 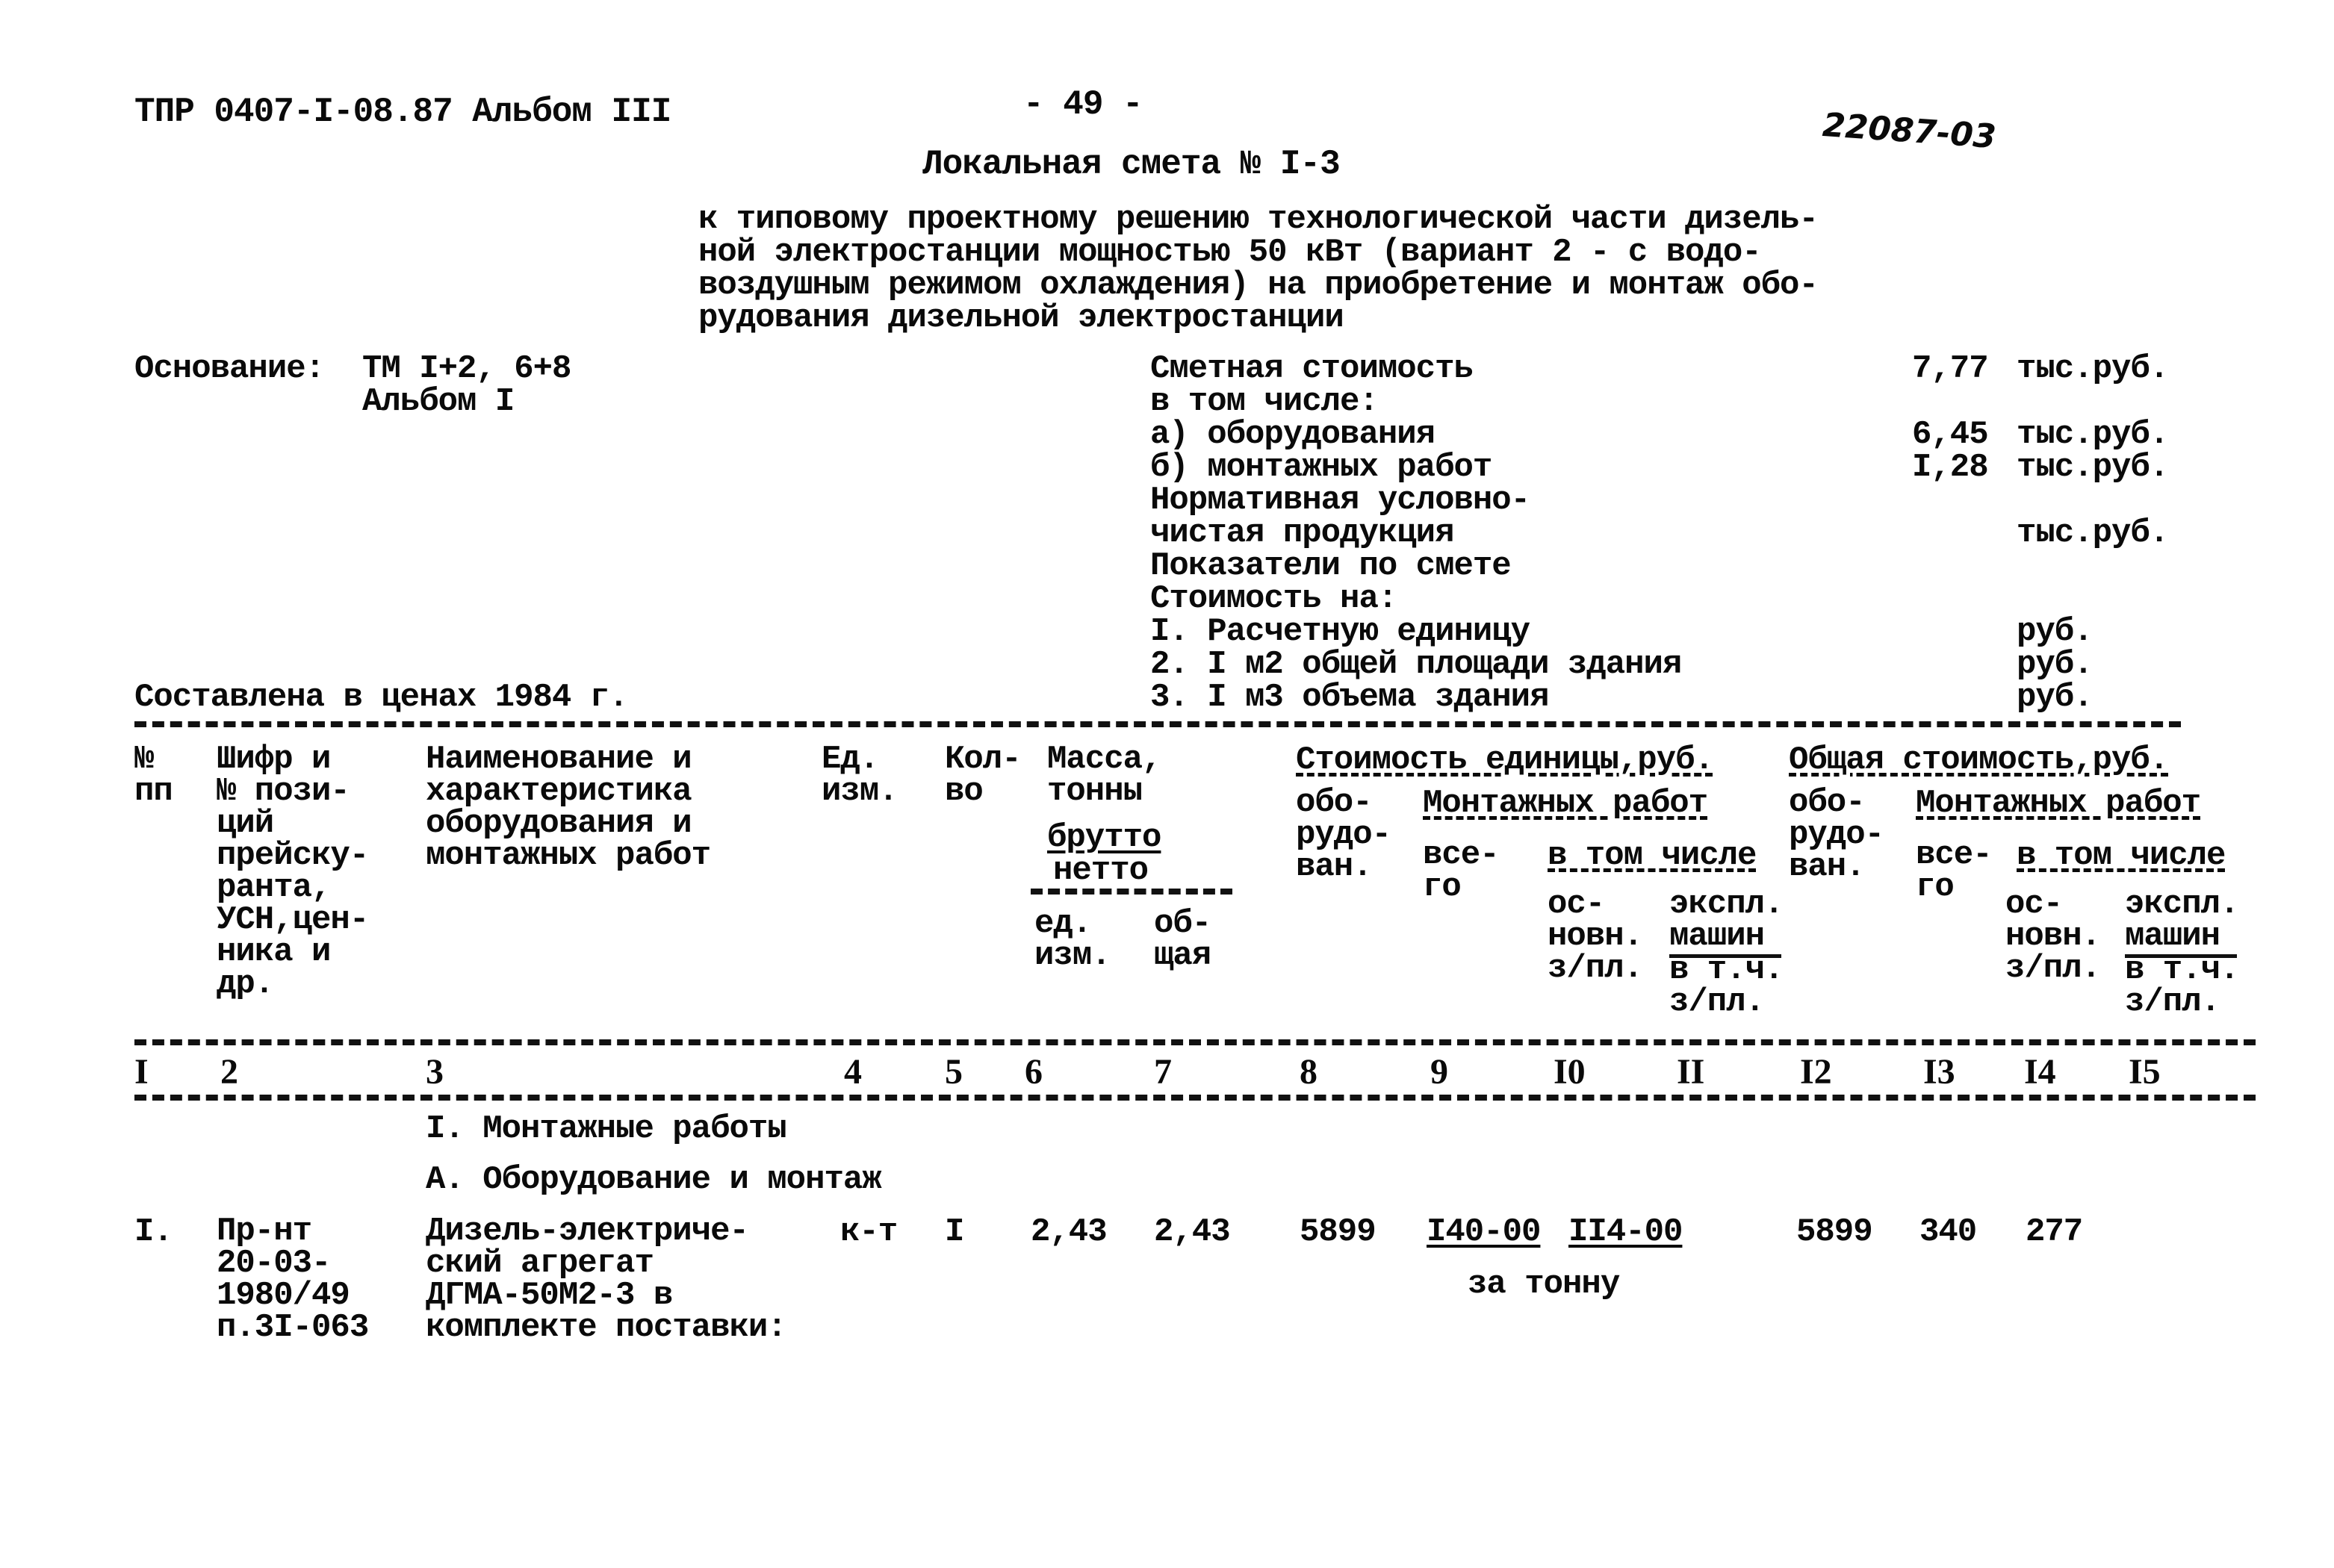 What do you see at coordinates (1626, 1232) in the screenshot?
I see `row-unit-mont-basic: II4-00` at bounding box center [1626, 1232].